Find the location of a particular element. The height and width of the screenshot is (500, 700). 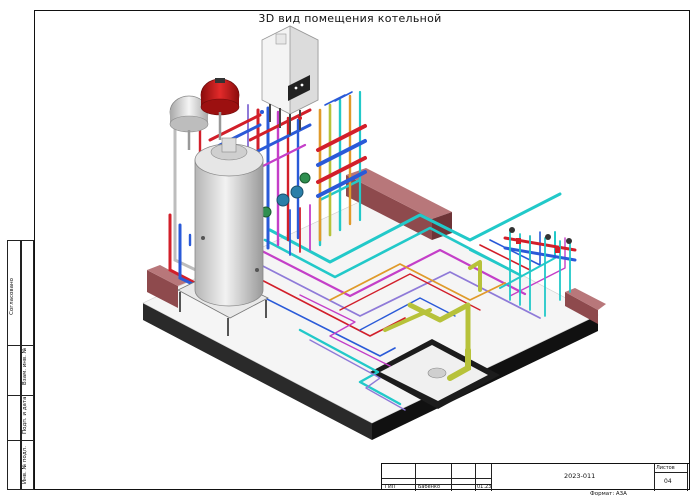

stamp-name: Бабенко is located at coordinates (429, 487).